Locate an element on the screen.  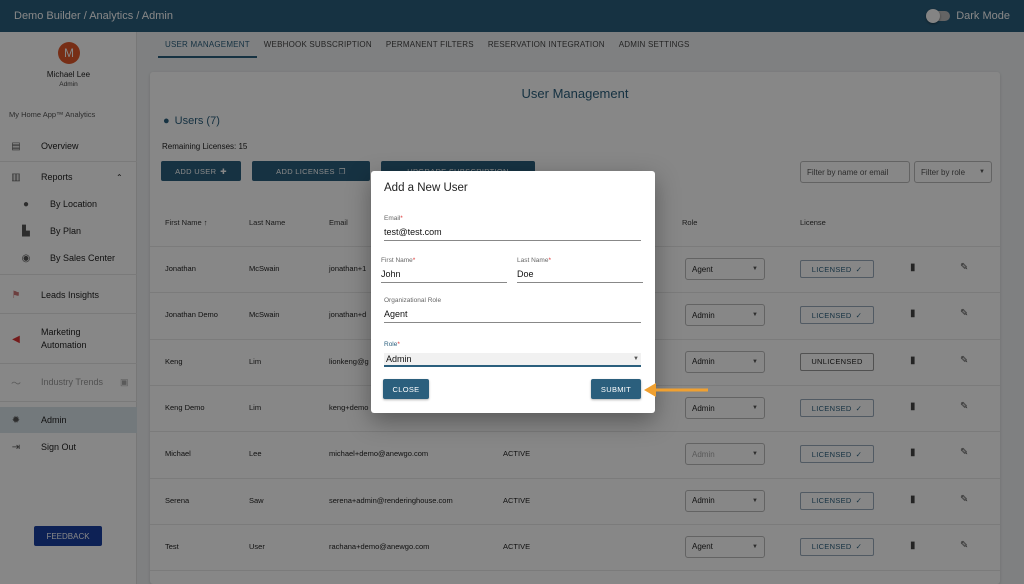
dropdown-arrow-icon: ▼ is located at coordinates (636, 359).